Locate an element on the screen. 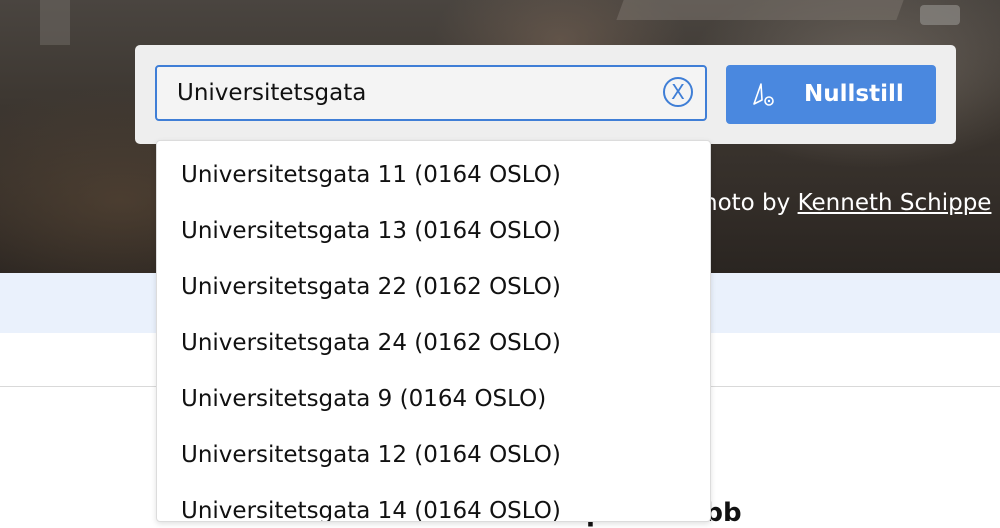 This screenshot has width=1000, height=528. suggestion-item: Universitetsgata 13 (0164 OSLO) is located at coordinates (433, 231).